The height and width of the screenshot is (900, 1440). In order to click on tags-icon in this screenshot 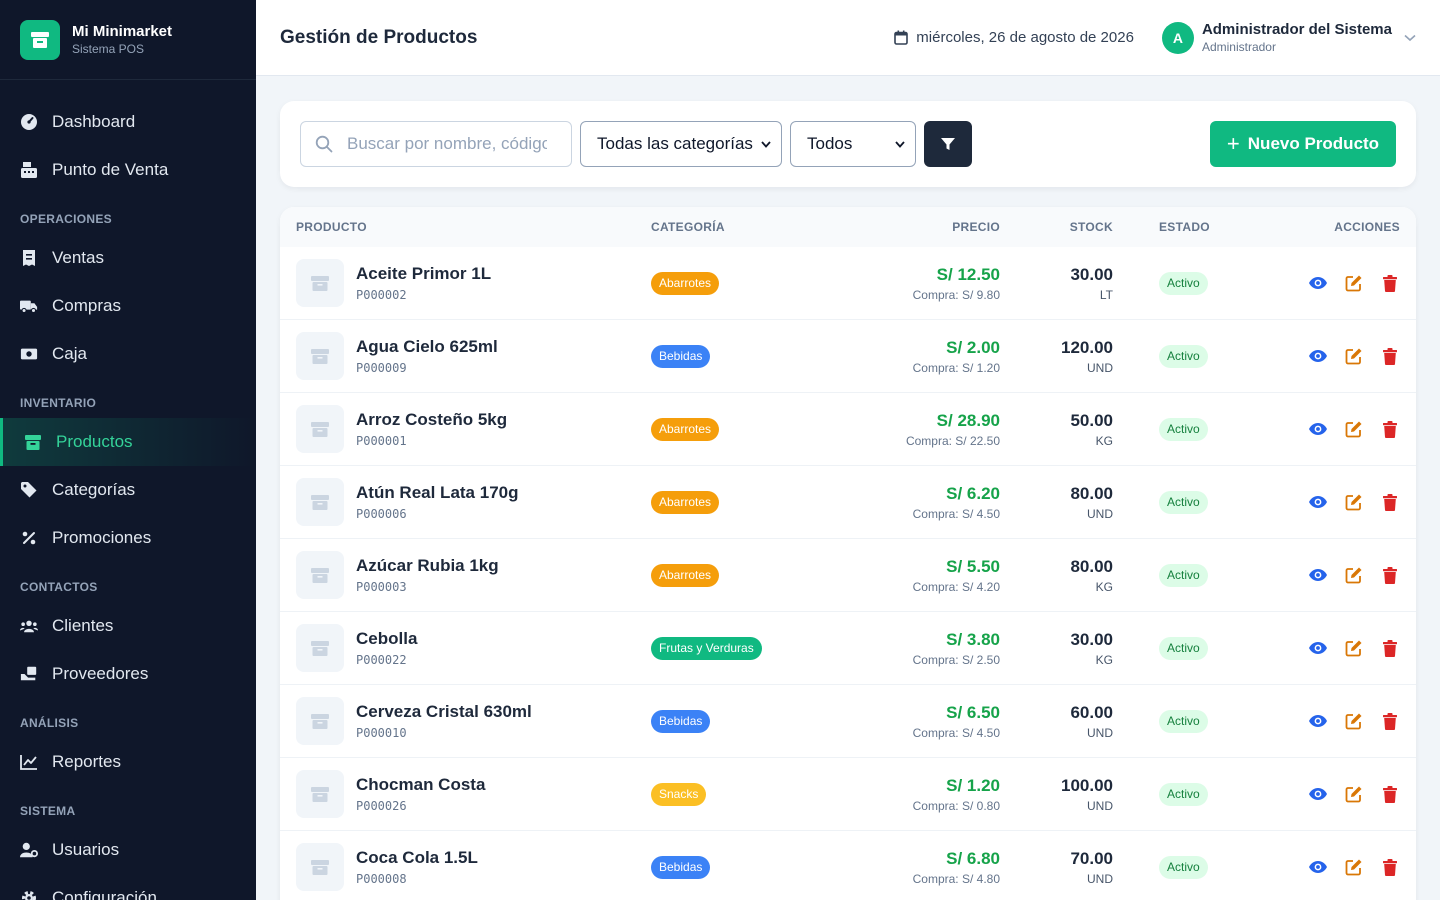, I will do `click(29, 490)`.